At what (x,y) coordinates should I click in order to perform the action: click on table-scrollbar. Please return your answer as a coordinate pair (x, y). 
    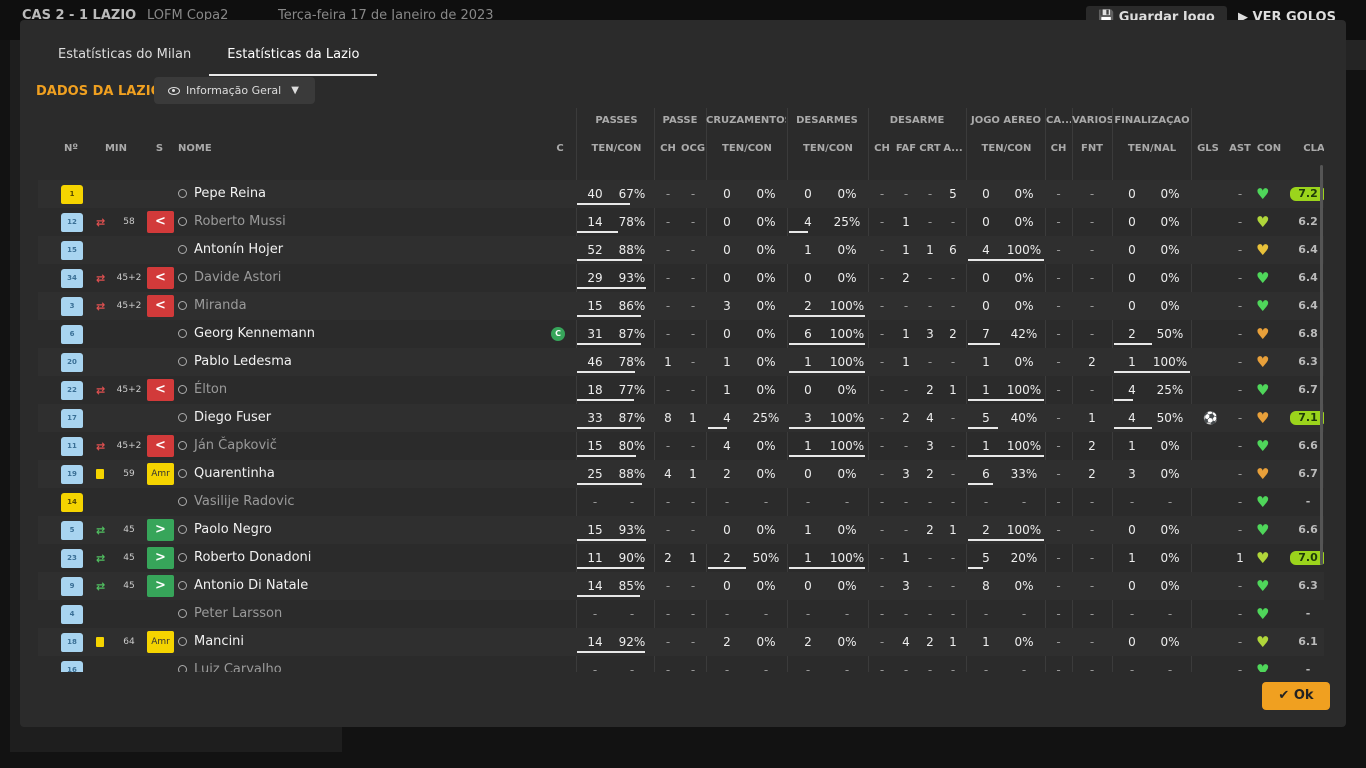
    Looking at the image, I should click on (1321, 365).